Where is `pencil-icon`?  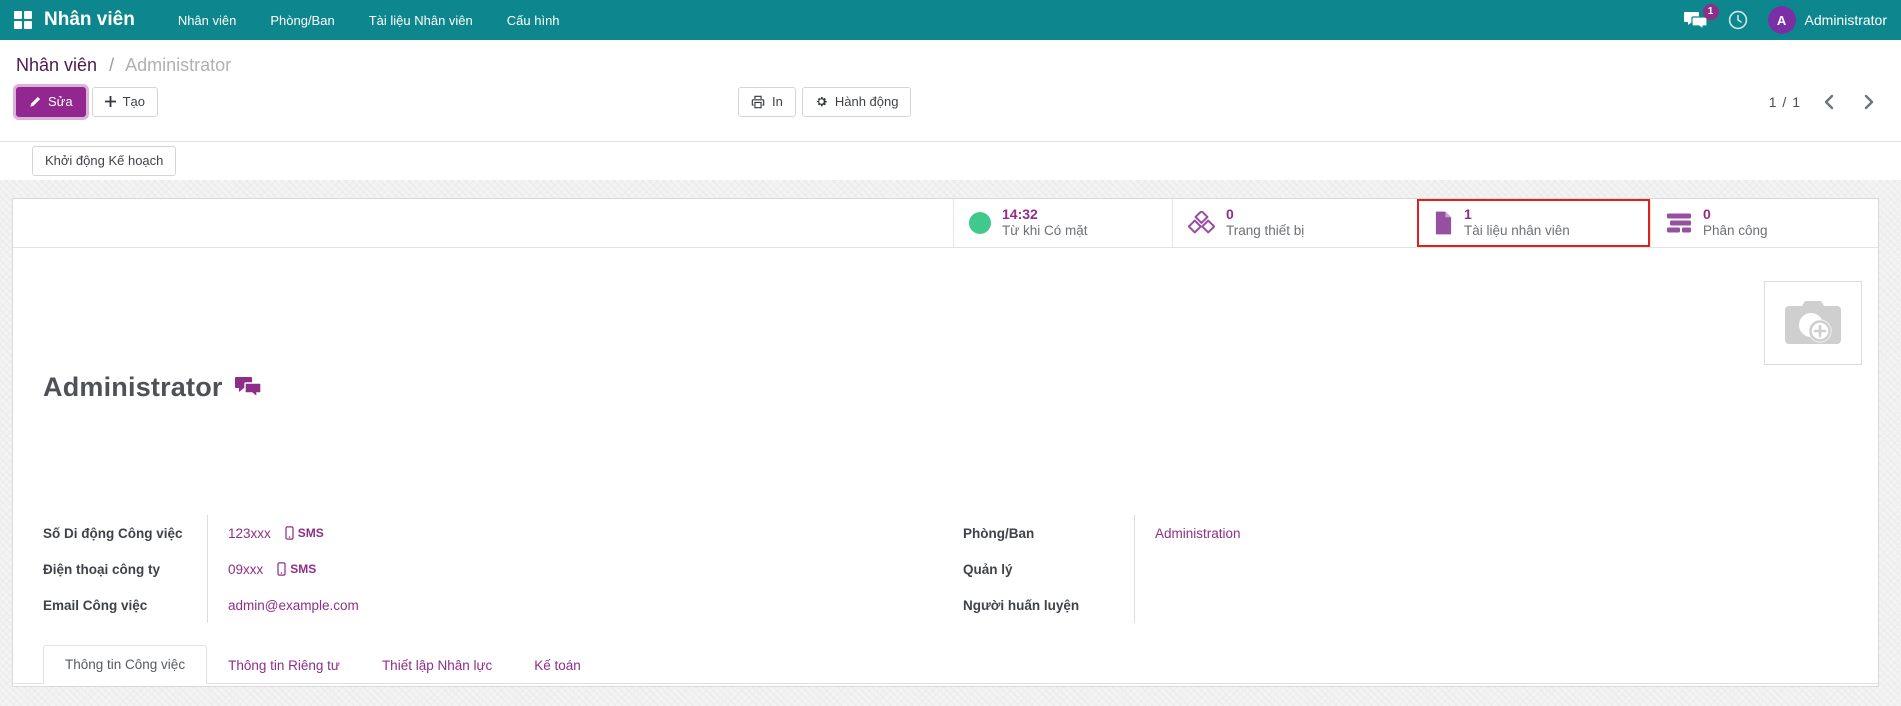
pencil-icon is located at coordinates (35, 102).